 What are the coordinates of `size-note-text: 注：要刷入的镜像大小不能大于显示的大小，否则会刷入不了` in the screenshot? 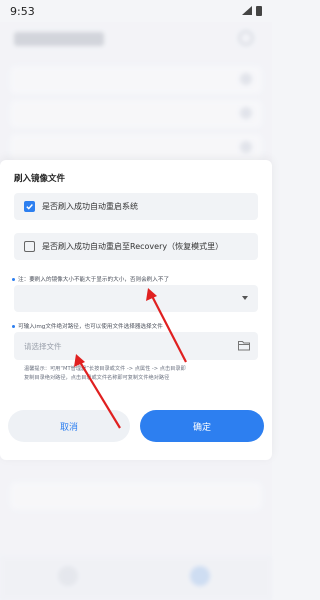 It's located at (94, 280).